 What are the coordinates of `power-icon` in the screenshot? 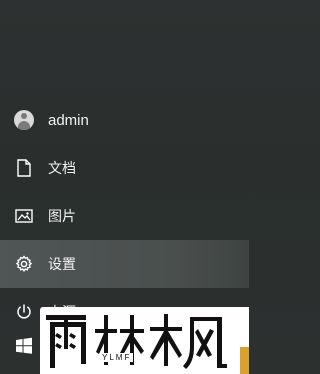 It's located at (24, 312).